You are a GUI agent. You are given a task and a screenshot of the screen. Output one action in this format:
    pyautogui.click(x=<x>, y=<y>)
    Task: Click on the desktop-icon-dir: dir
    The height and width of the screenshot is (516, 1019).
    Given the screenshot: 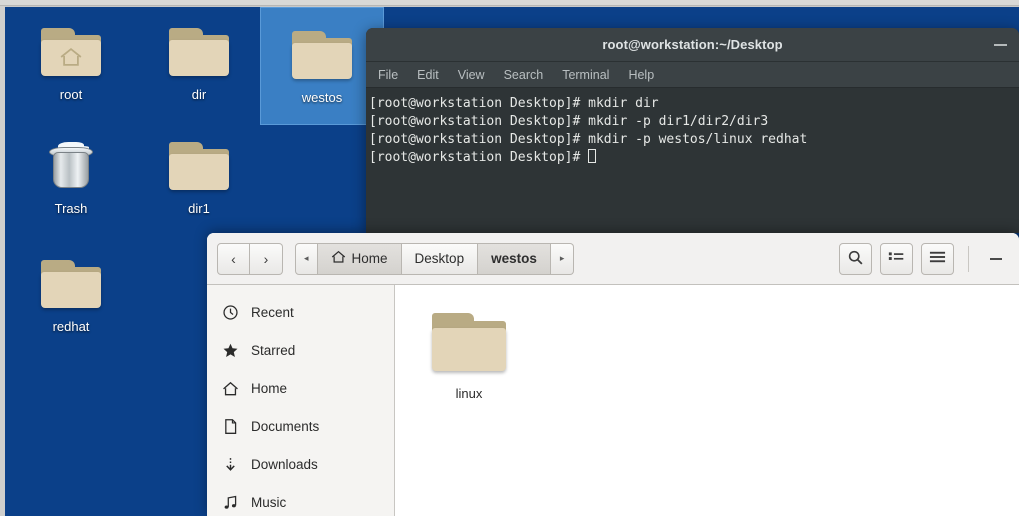 What is the action you would take?
    pyautogui.click(x=199, y=69)
    